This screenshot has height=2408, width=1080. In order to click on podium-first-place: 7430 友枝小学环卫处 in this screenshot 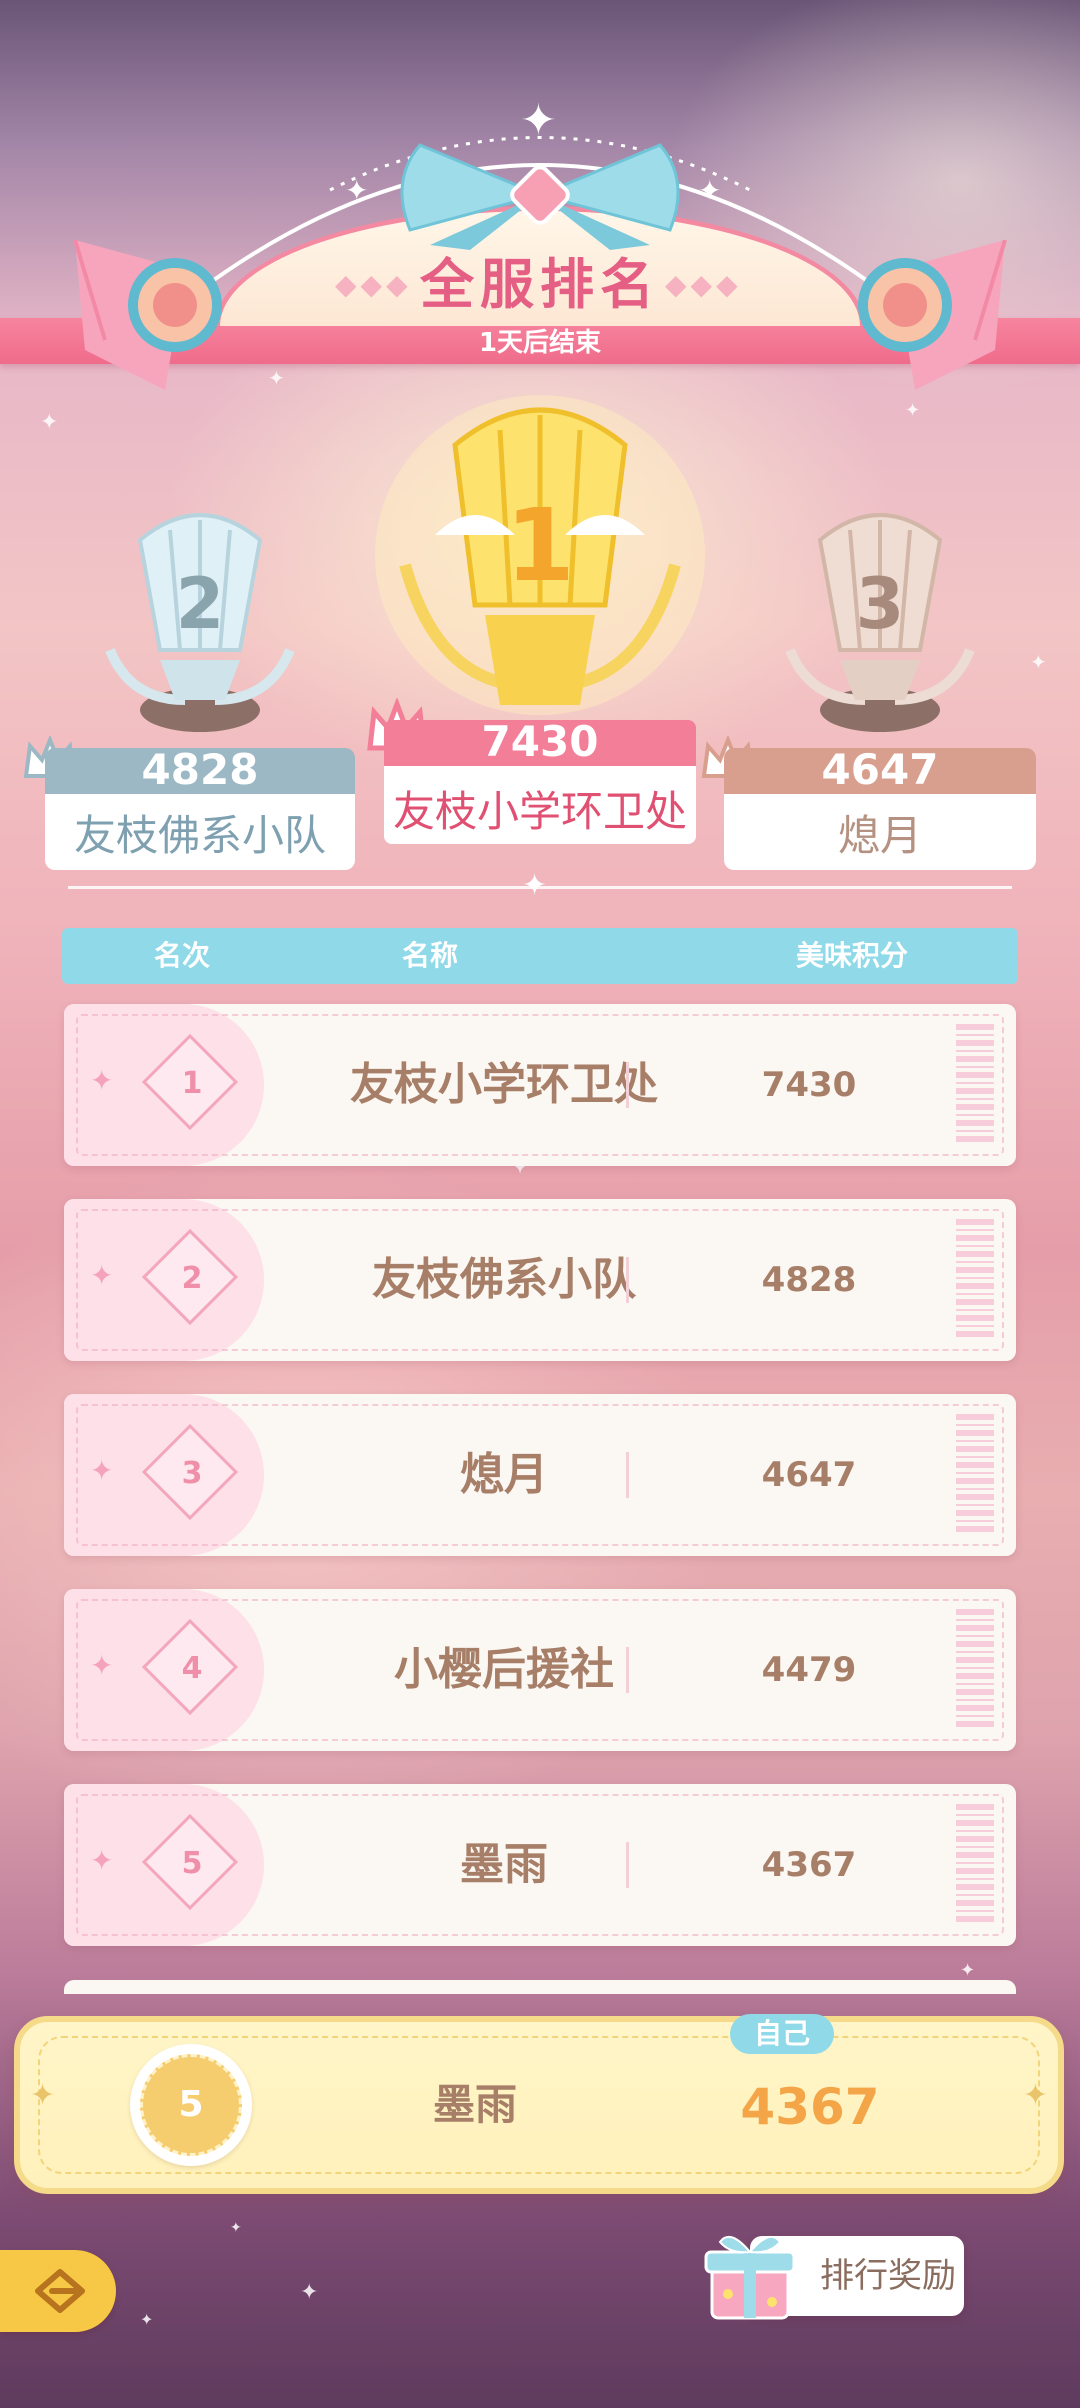, I will do `click(540, 780)`.